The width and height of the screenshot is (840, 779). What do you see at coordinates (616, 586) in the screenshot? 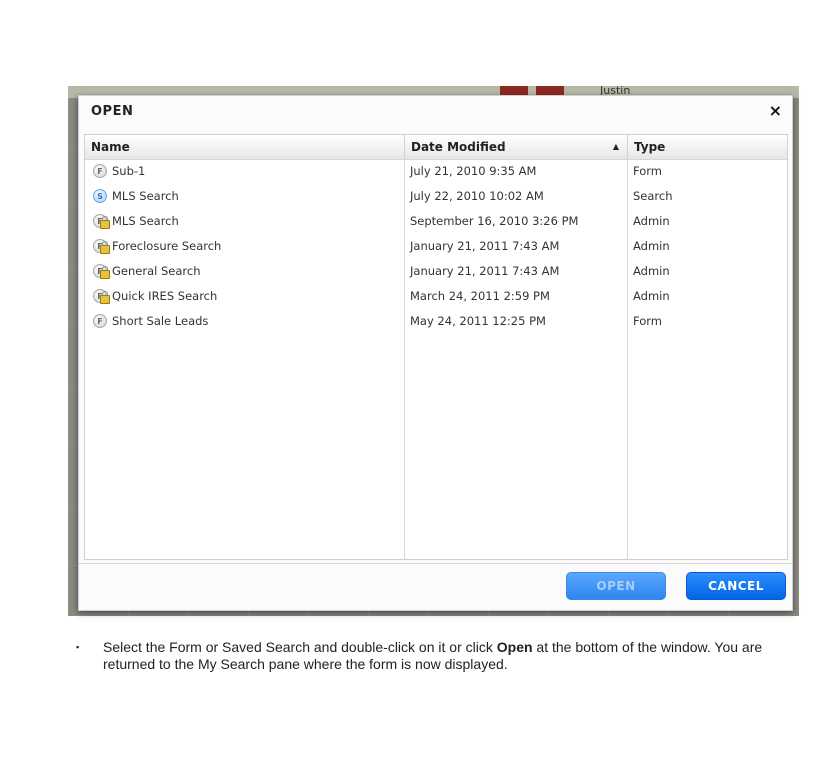
I see `open-button: OPEN` at bounding box center [616, 586].